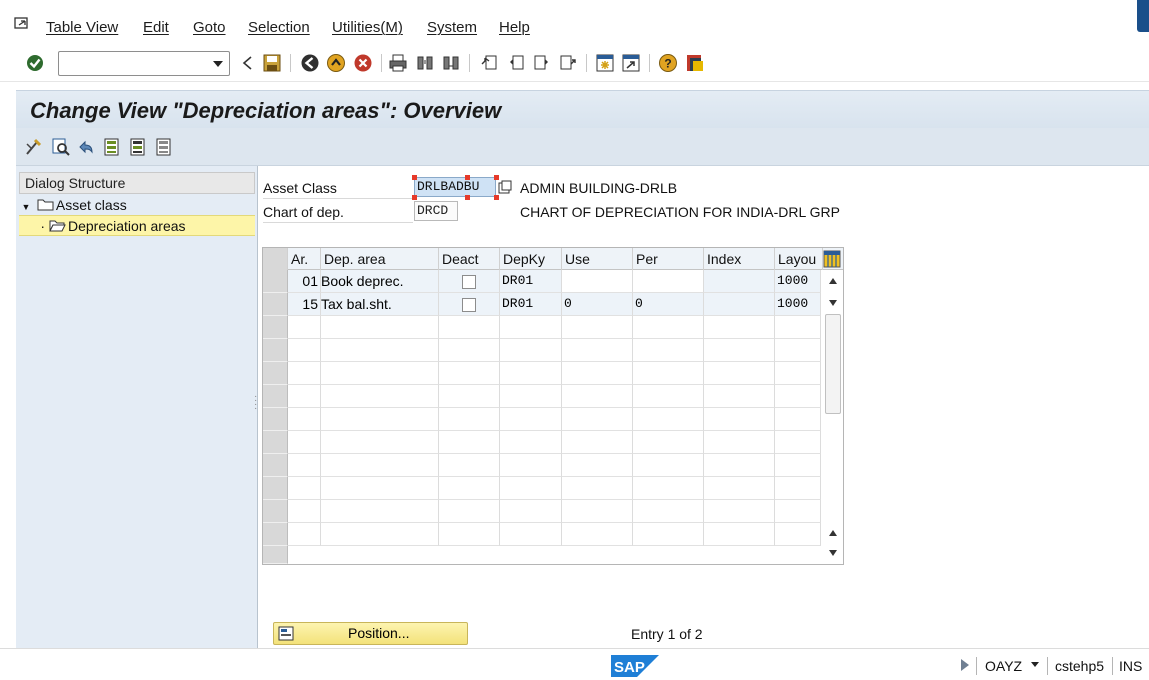  I want to click on panel-splitter: · · · ·, so click(255, 403).